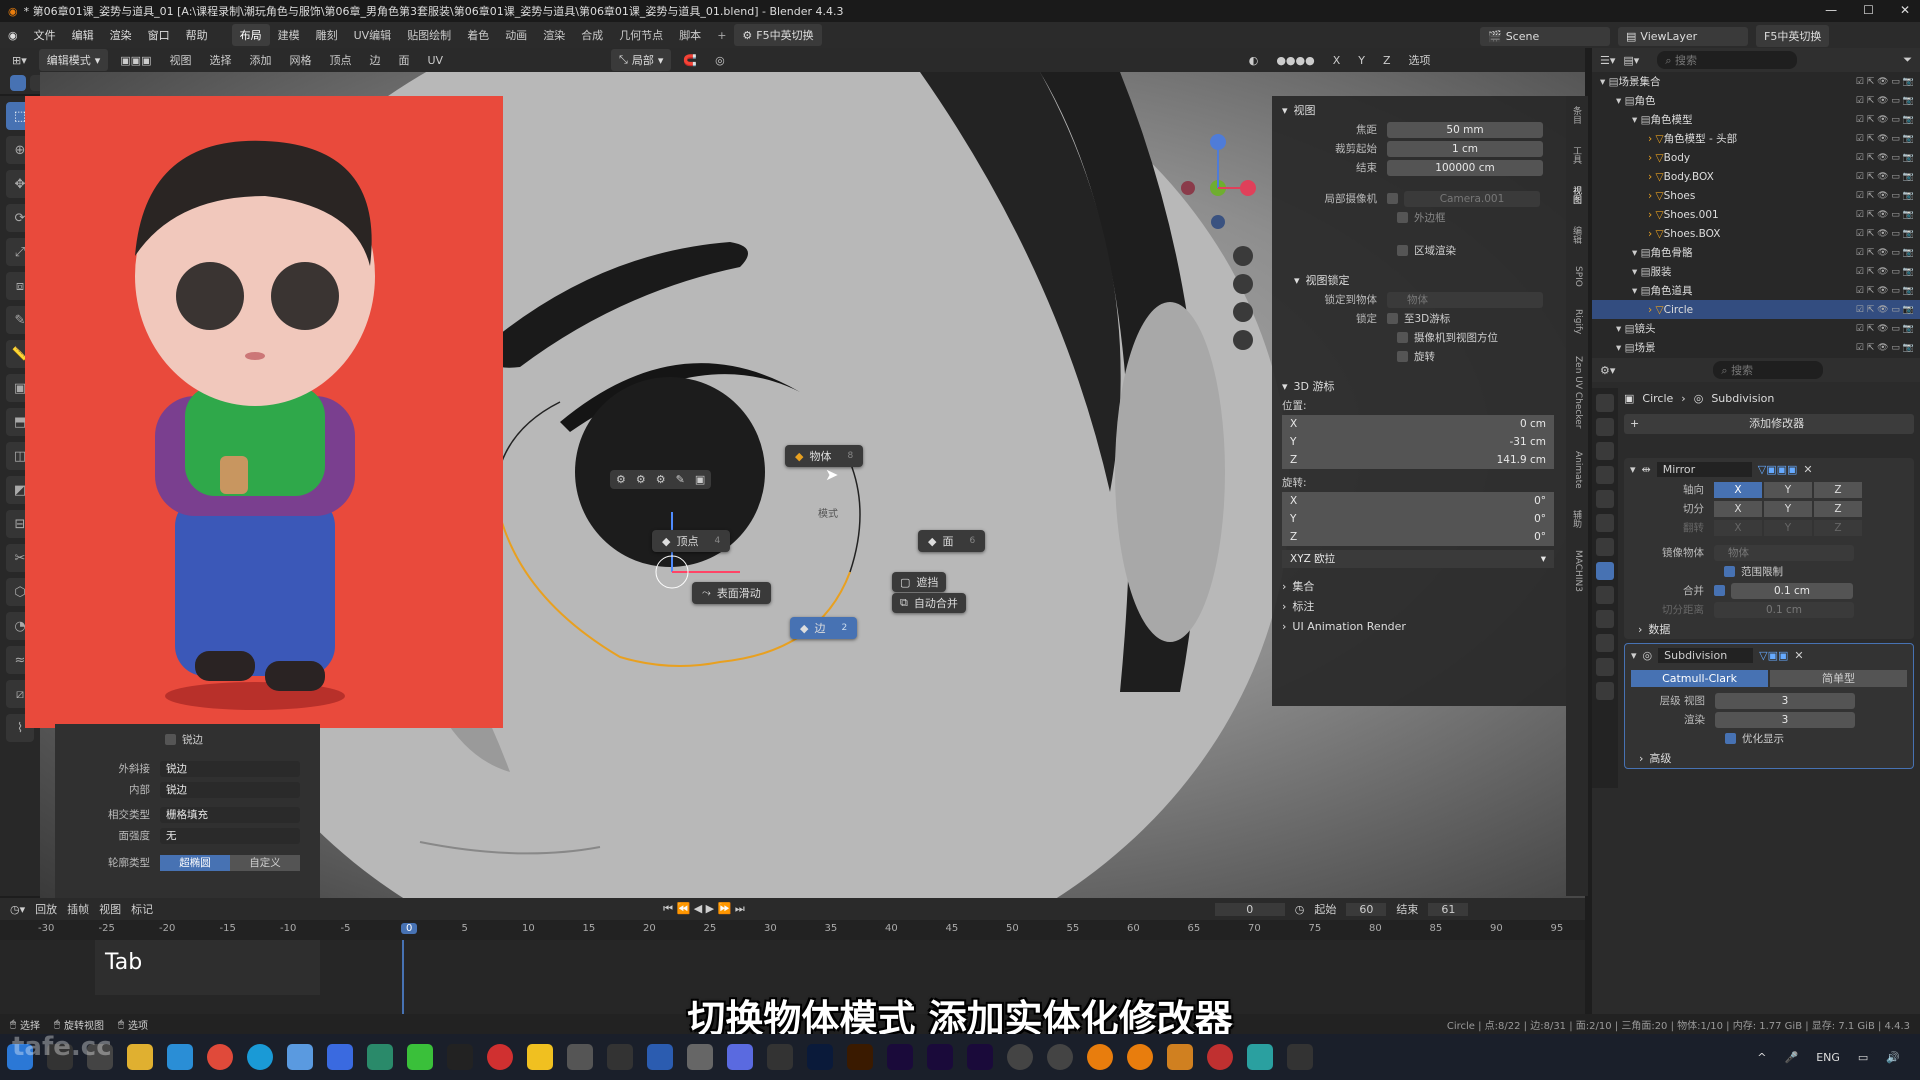 The image size is (1920, 1080). Describe the element at coordinates (1756, 252) in the screenshot. I see `outliner-row: ▾ ▤ 角色骨骼 ☑ ⇱ 👁 ▭ 📷` at that location.